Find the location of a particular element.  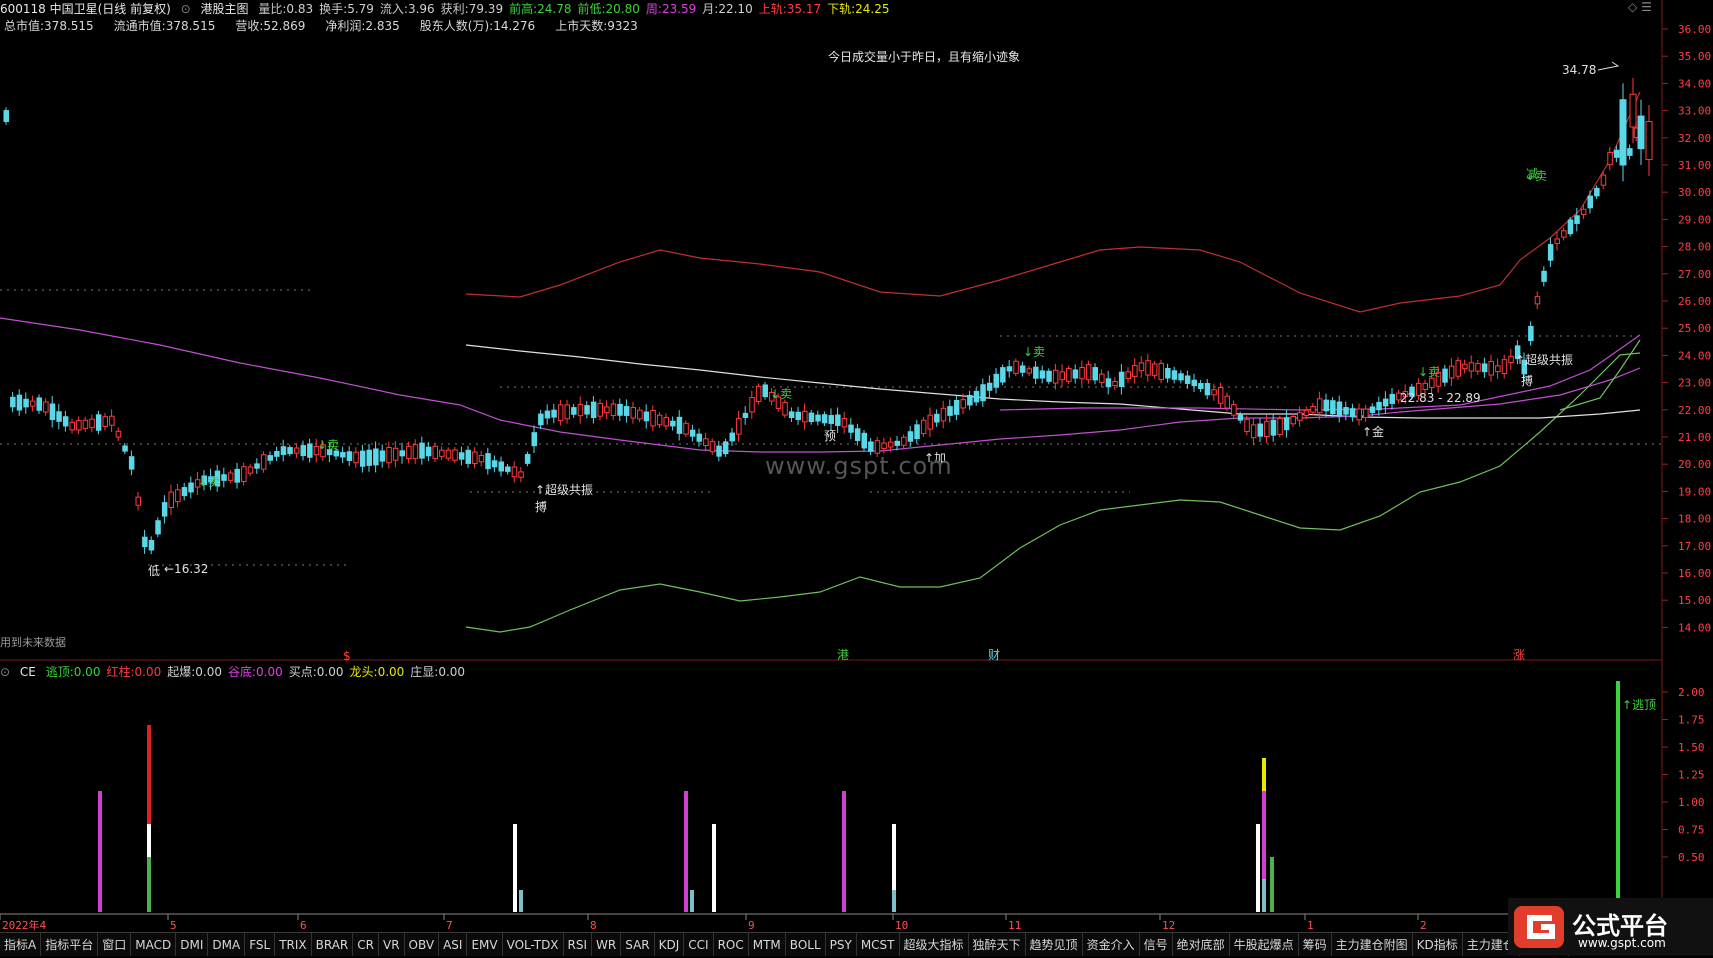

tab-29: 信号 is located at coordinates (1156, 944).